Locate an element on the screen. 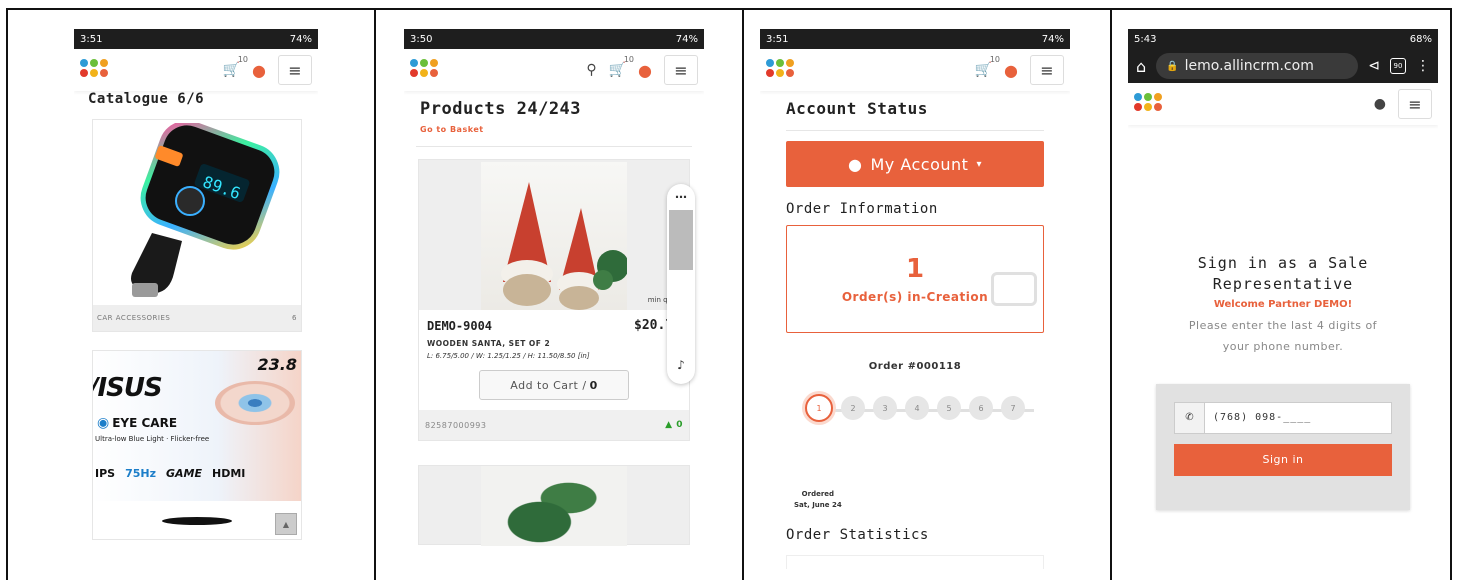  catalogue-item: 89.6 CAR ACCESSORIES 6 is located at coordinates (197, 225).